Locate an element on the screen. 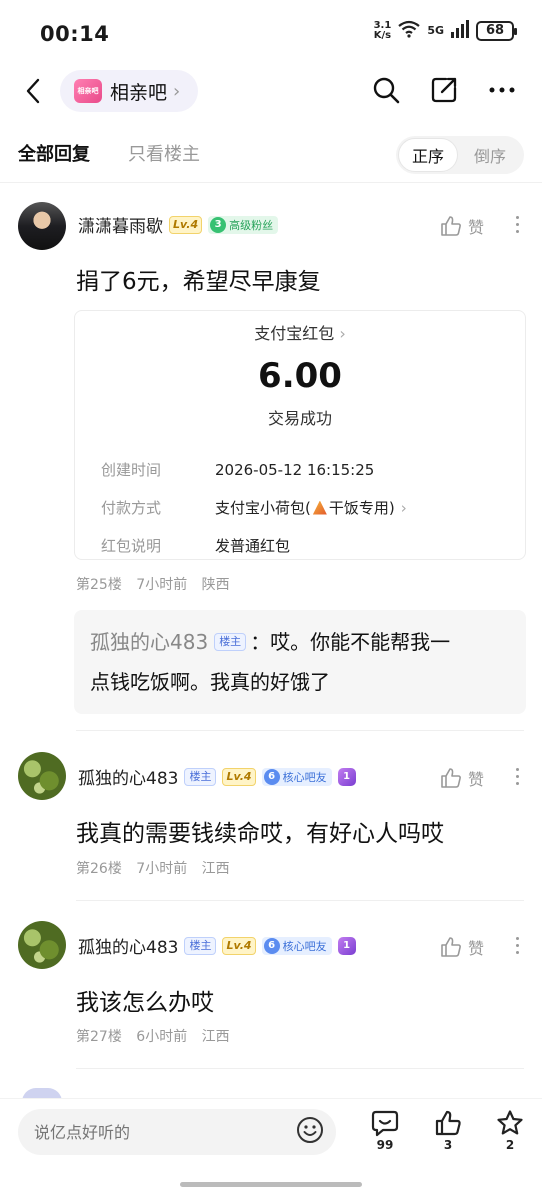  post-location: 陕西 is located at coordinates (215, 585).